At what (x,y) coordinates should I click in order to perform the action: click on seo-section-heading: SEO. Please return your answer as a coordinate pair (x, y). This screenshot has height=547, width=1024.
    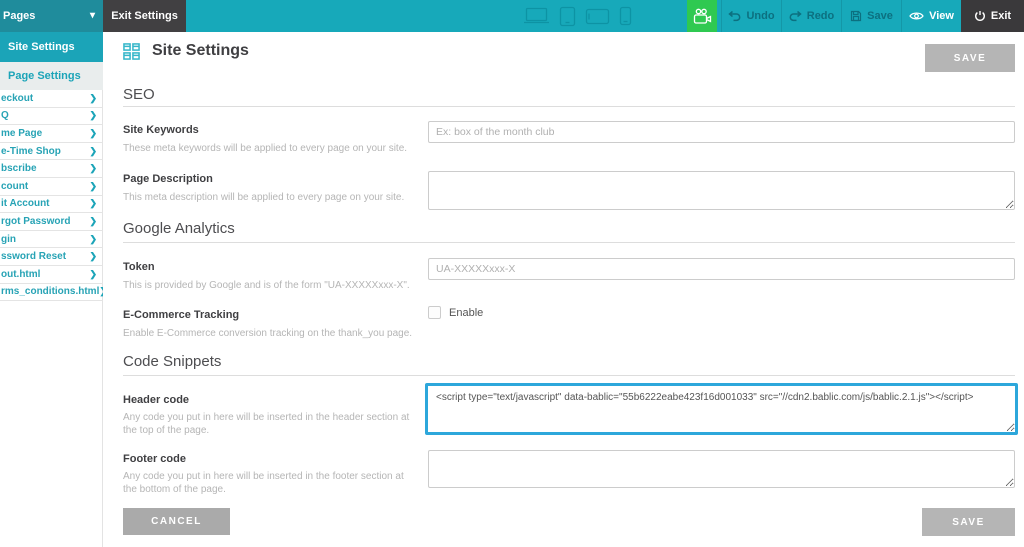
    Looking at the image, I should click on (139, 94).